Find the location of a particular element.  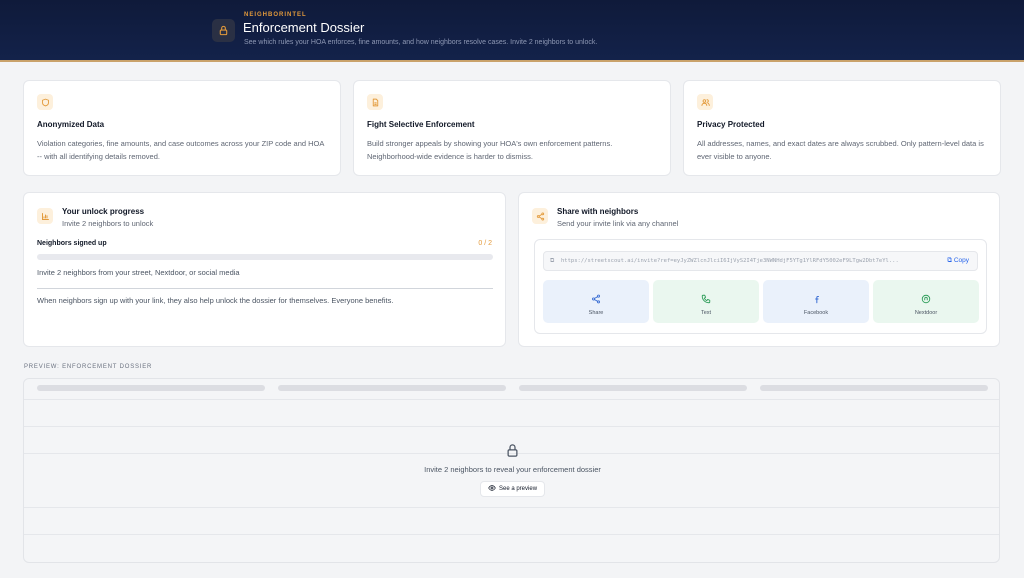

shield-icon is located at coordinates (45, 102).